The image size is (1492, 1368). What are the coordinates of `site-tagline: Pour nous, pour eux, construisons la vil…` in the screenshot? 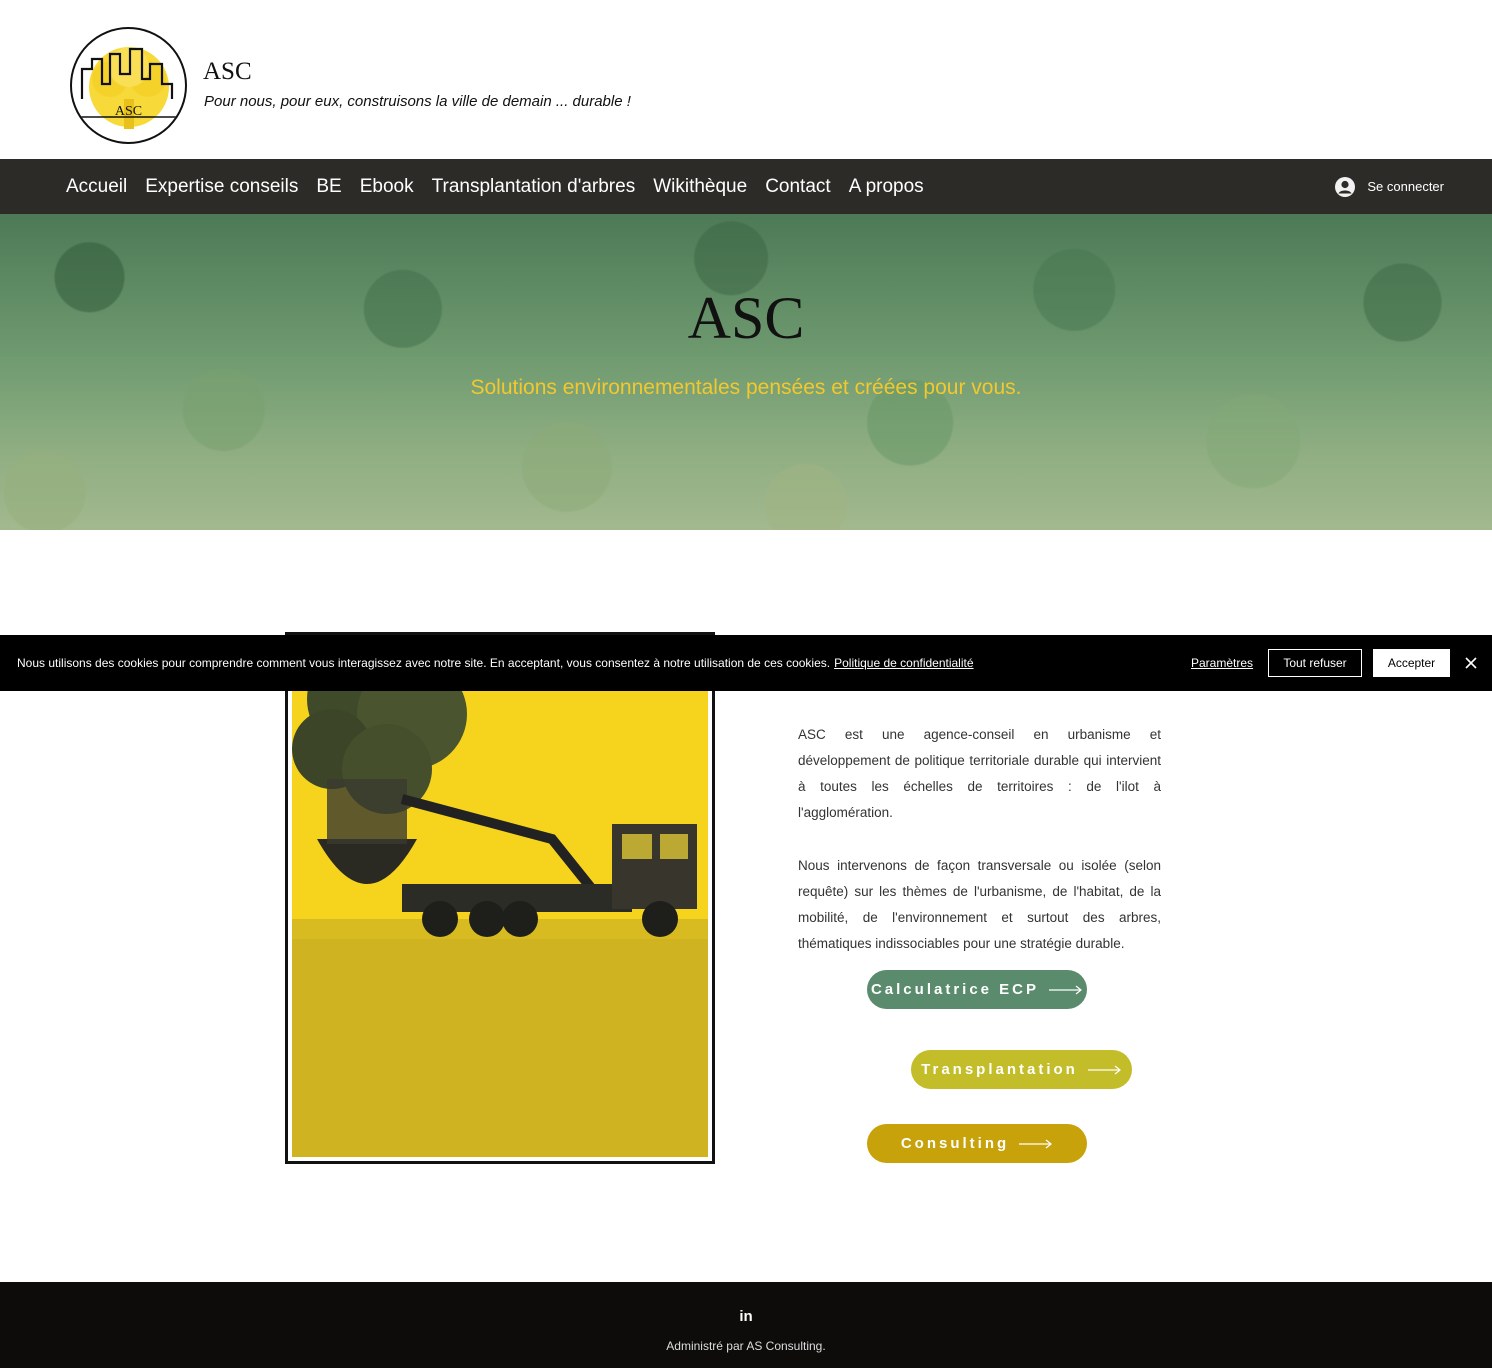 It's located at (417, 101).